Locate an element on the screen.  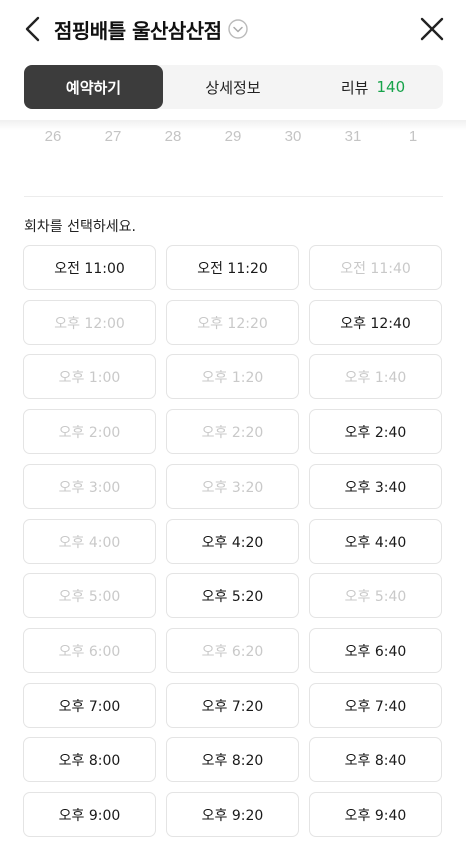
tab-details: 상세정보 is located at coordinates (233, 87).